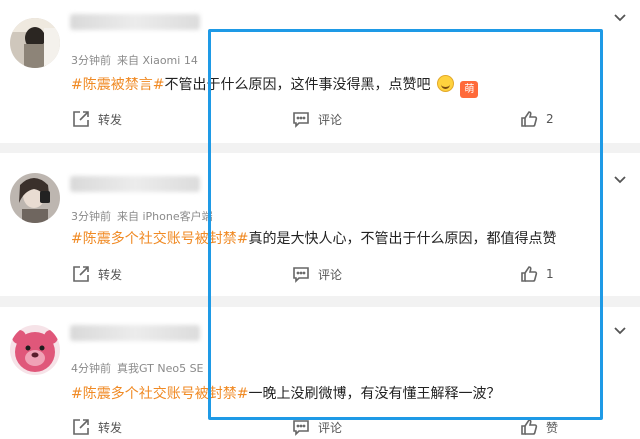  What do you see at coordinates (297, 85) in the screenshot?
I see `comment-body: 不管出于什么原因，这件事没得黑，点赞吧` at bounding box center [297, 85].